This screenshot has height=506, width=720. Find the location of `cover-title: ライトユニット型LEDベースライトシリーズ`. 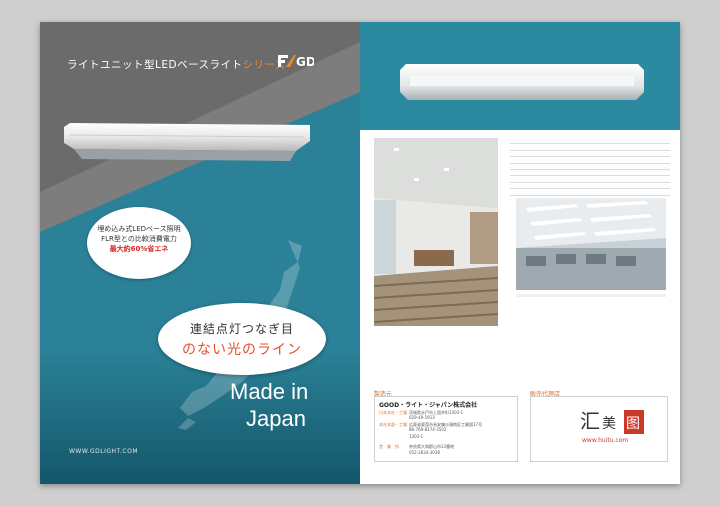

cover-title: ライトユニット型LEDベースライトシリーズ is located at coordinates (176, 64).